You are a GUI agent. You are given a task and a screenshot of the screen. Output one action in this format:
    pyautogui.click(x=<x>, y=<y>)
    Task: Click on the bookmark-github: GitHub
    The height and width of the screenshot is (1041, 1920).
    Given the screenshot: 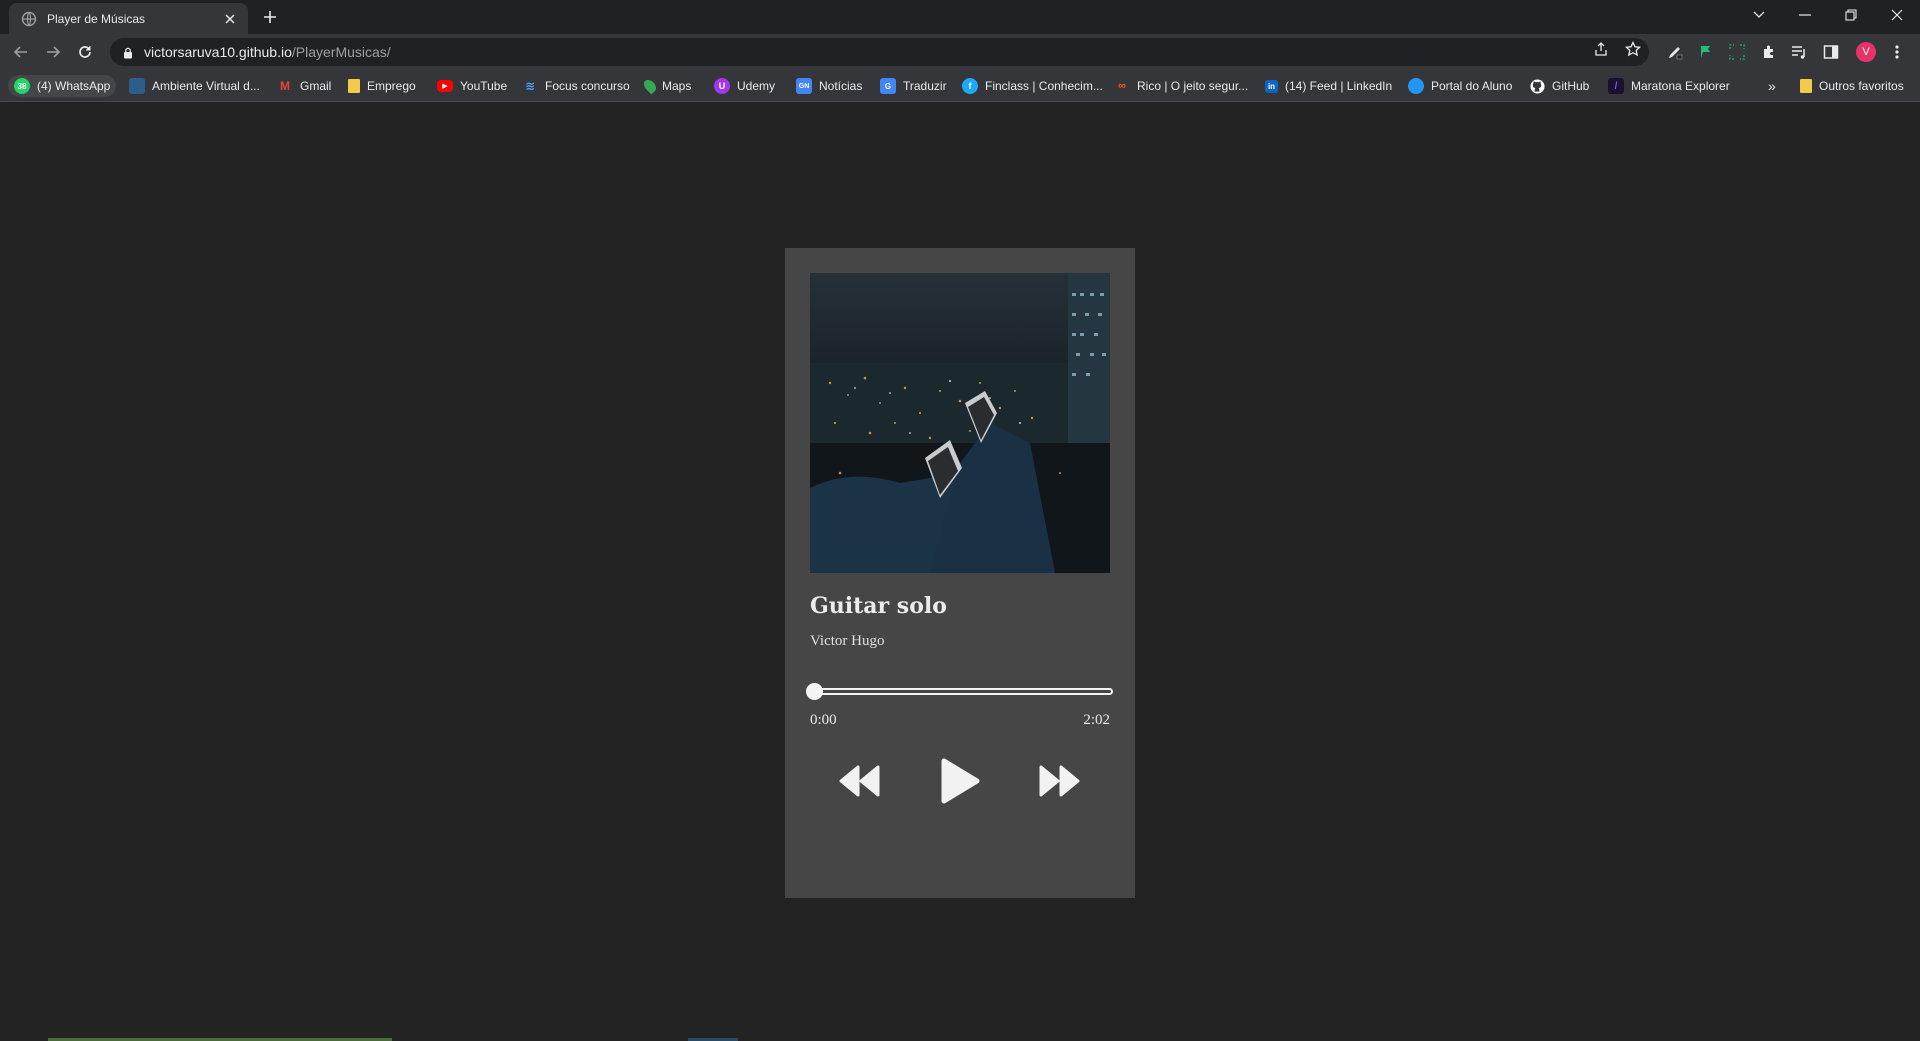 What is the action you would take?
    pyautogui.click(x=1559, y=86)
    